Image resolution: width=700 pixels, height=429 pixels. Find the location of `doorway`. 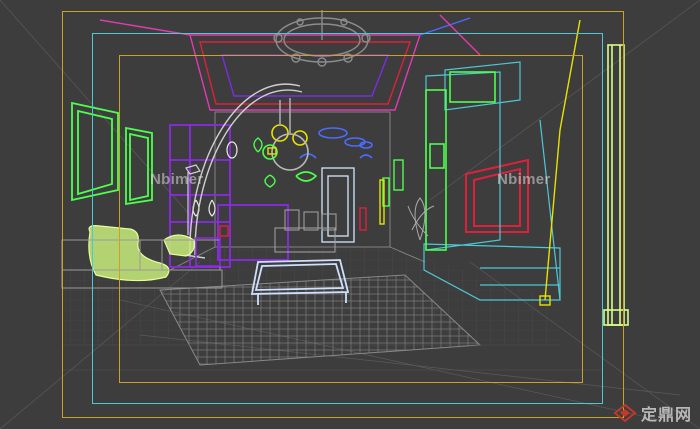

doorway is located at coordinates (338, 205).